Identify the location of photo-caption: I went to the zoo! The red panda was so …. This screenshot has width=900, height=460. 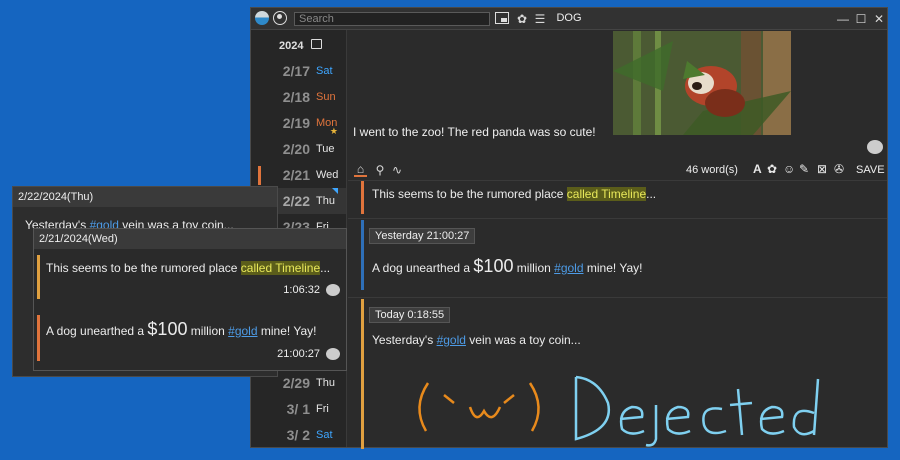
(474, 132).